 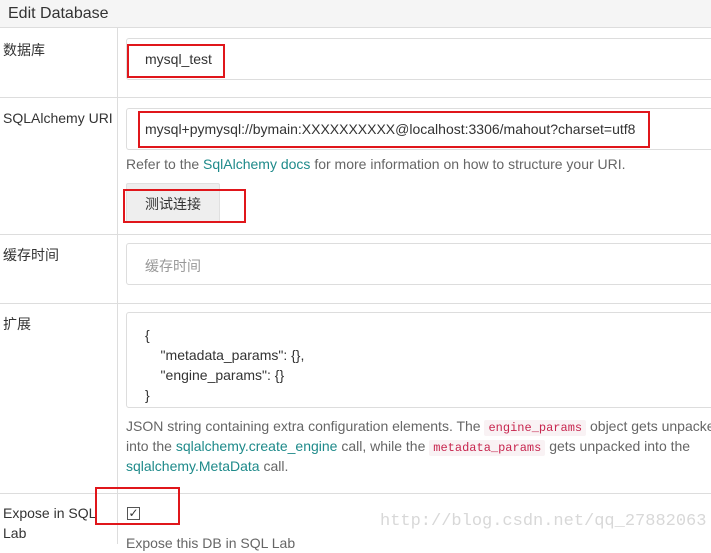 I want to click on help-text: Refer to the, so click(x=165, y=164).